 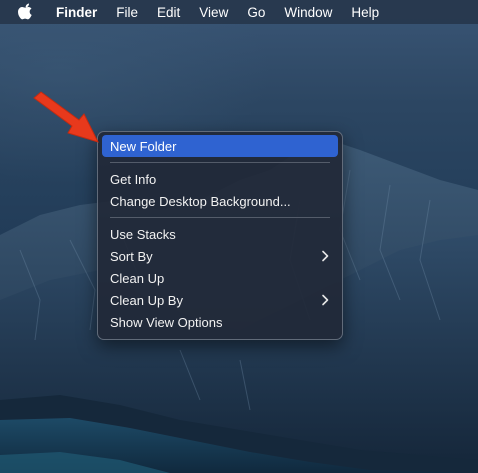 I want to click on menu-item-clean-up-by: Clean Up By, so click(x=220, y=300).